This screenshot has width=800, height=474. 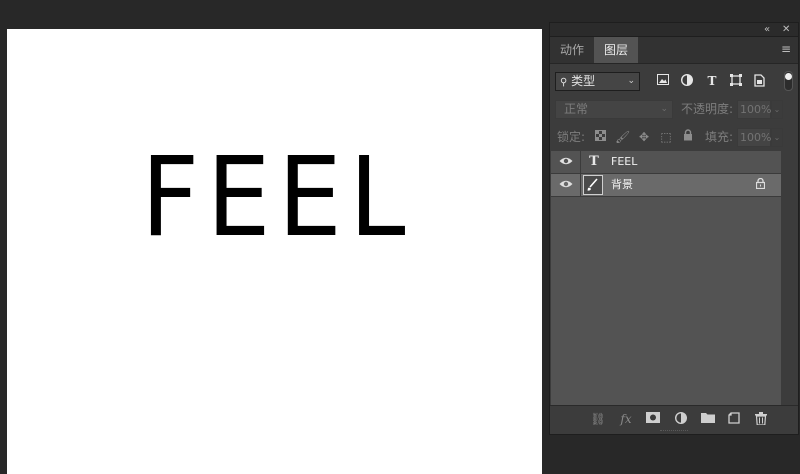 What do you see at coordinates (674, 138) in the screenshot?
I see `lock-row: 锁定: 🖌 ✥ ⬚ 填充: 100% ⌄` at bounding box center [674, 138].